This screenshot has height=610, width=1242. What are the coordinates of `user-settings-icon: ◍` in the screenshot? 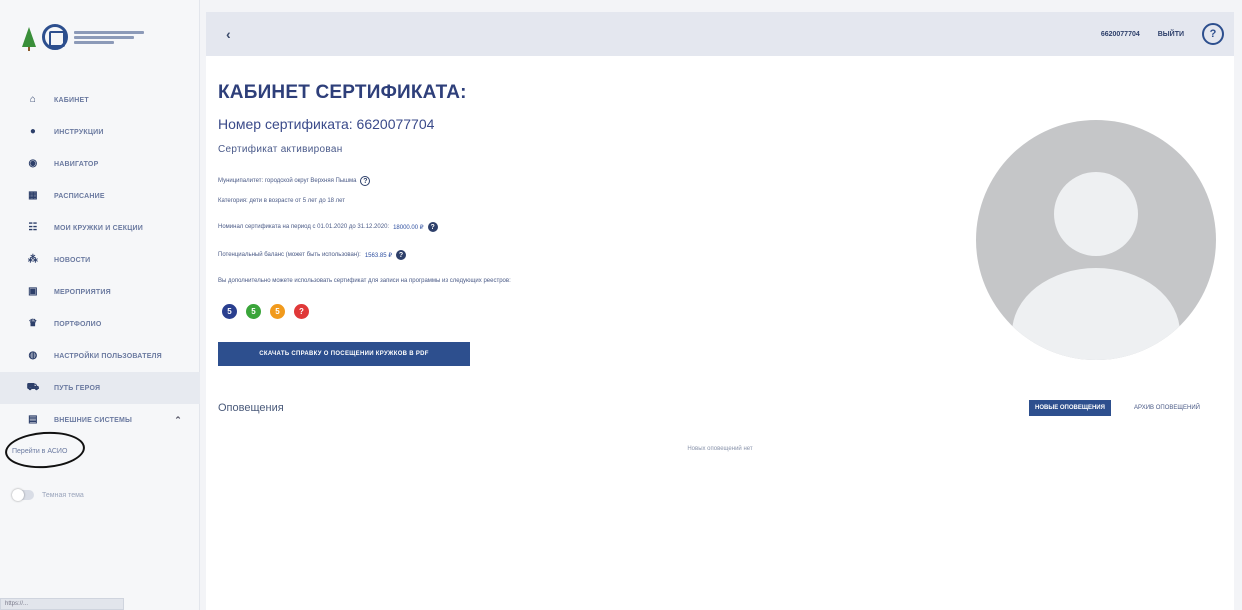 It's located at (33, 355).